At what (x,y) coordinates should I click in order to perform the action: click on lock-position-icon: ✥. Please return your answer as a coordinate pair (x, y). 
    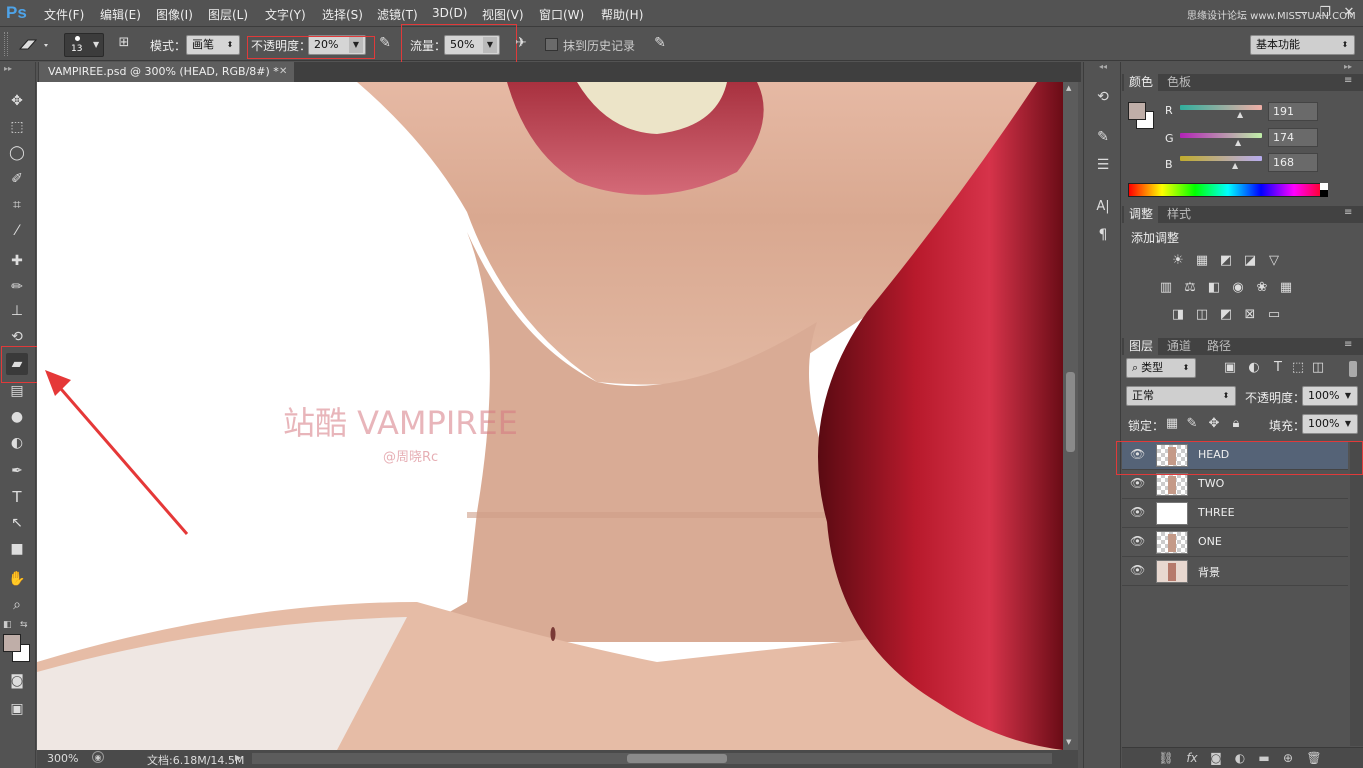
    Looking at the image, I should click on (1214, 424).